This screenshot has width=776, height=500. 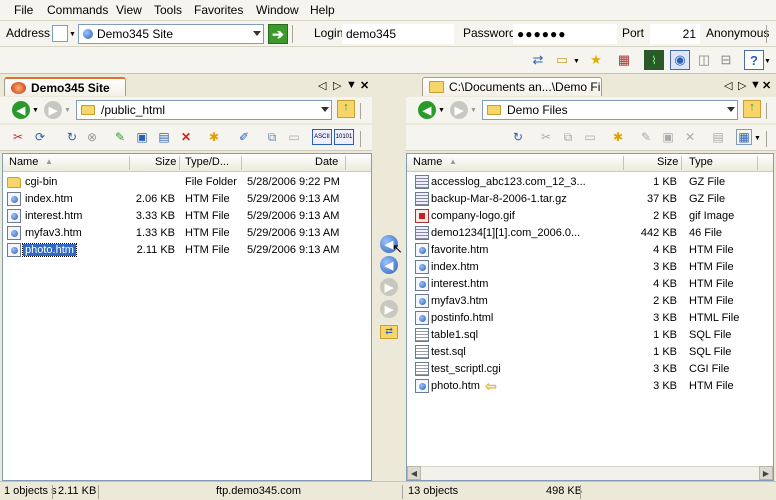 What do you see at coordinates (590, 301) in the screenshot?
I see `table-row: myfav3.htm 2 KB HTM File` at bounding box center [590, 301].